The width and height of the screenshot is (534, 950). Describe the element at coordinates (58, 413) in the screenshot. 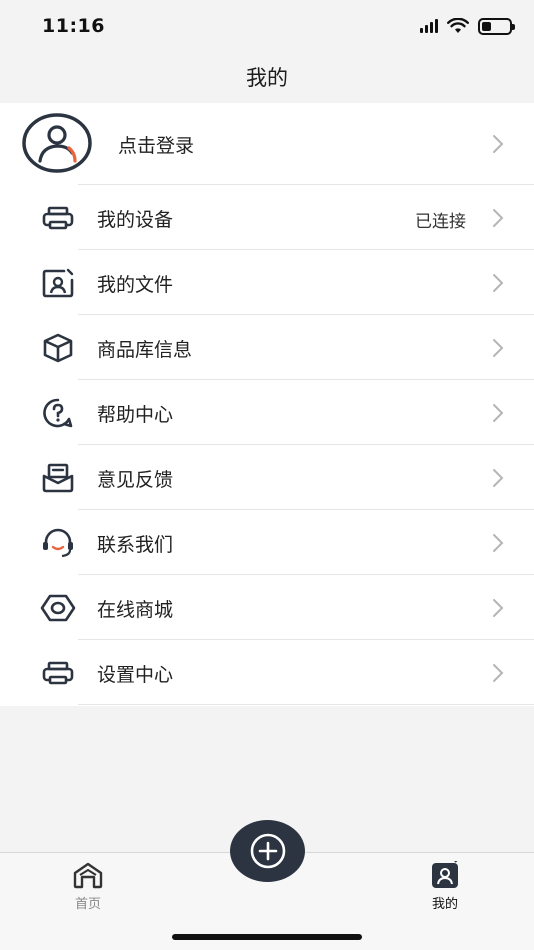

I see `help-icon` at that location.